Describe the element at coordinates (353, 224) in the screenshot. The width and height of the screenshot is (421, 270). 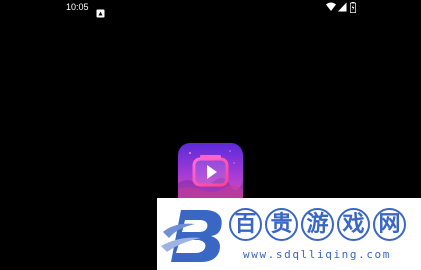
I see `watermark-title-char: 戏` at that location.